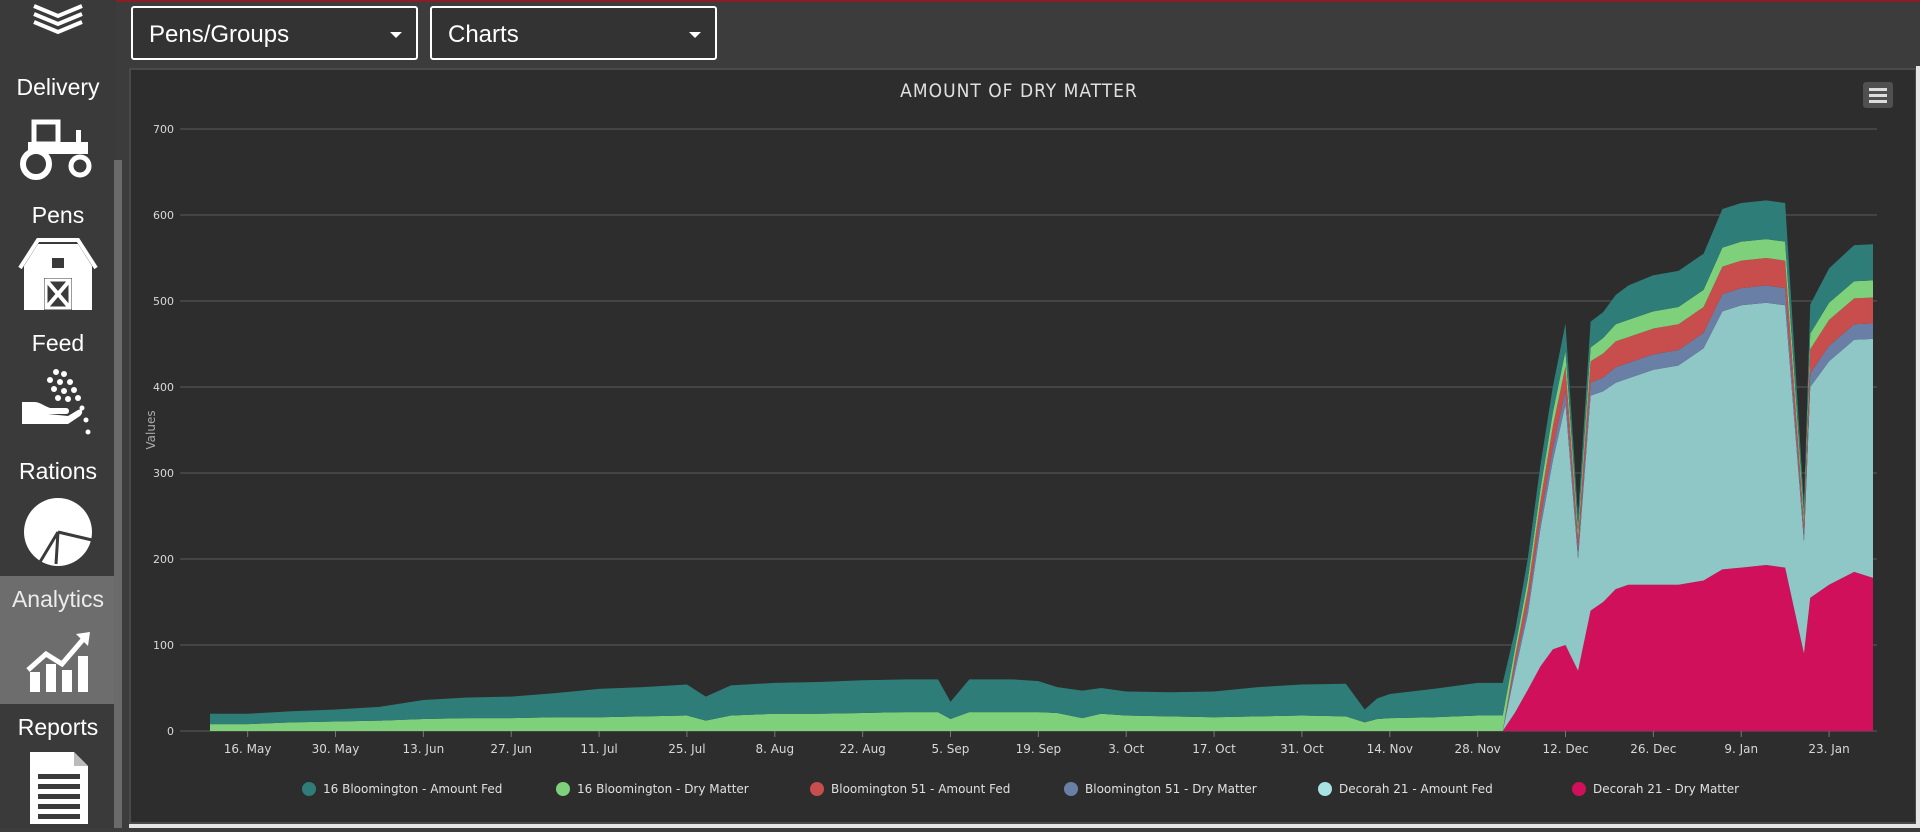  What do you see at coordinates (58, 343) in the screenshot?
I see `sidebar-item-label: Feed` at bounding box center [58, 343].